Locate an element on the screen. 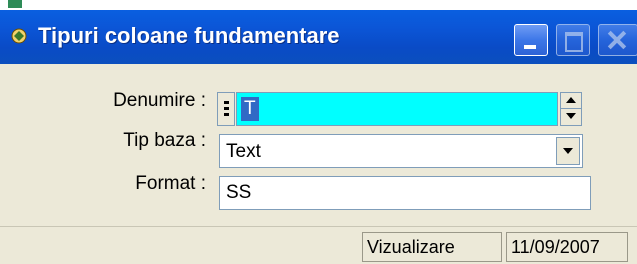 The image size is (637, 264). arrow-up-icon is located at coordinates (571, 100).